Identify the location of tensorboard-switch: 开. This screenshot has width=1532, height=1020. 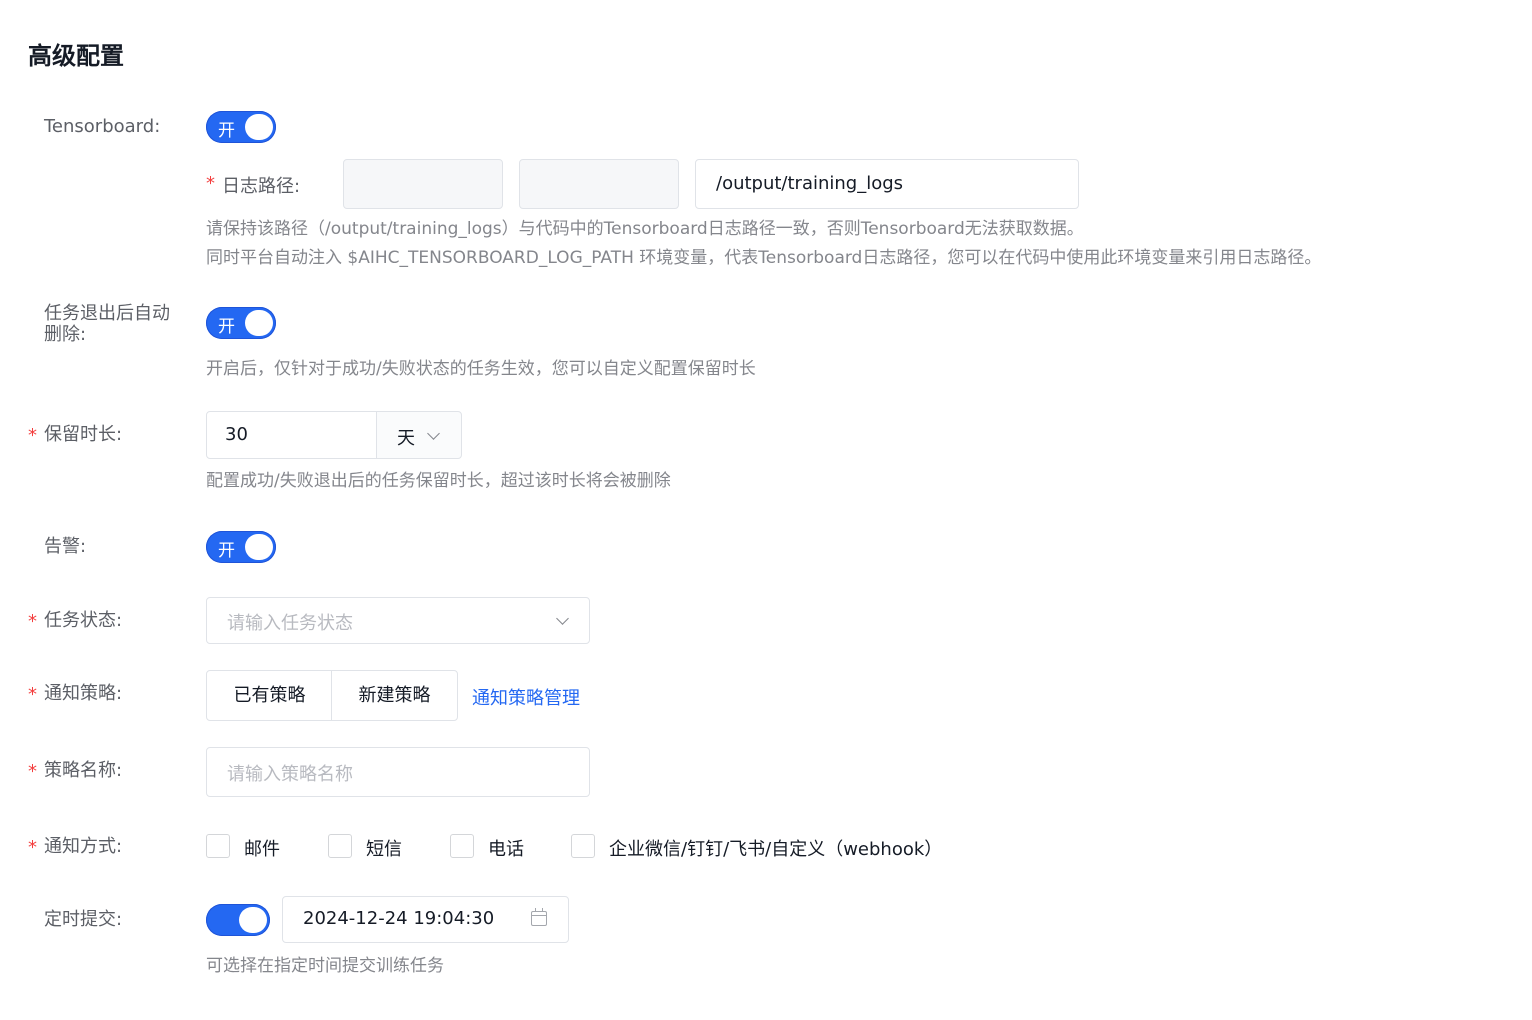
(241, 127).